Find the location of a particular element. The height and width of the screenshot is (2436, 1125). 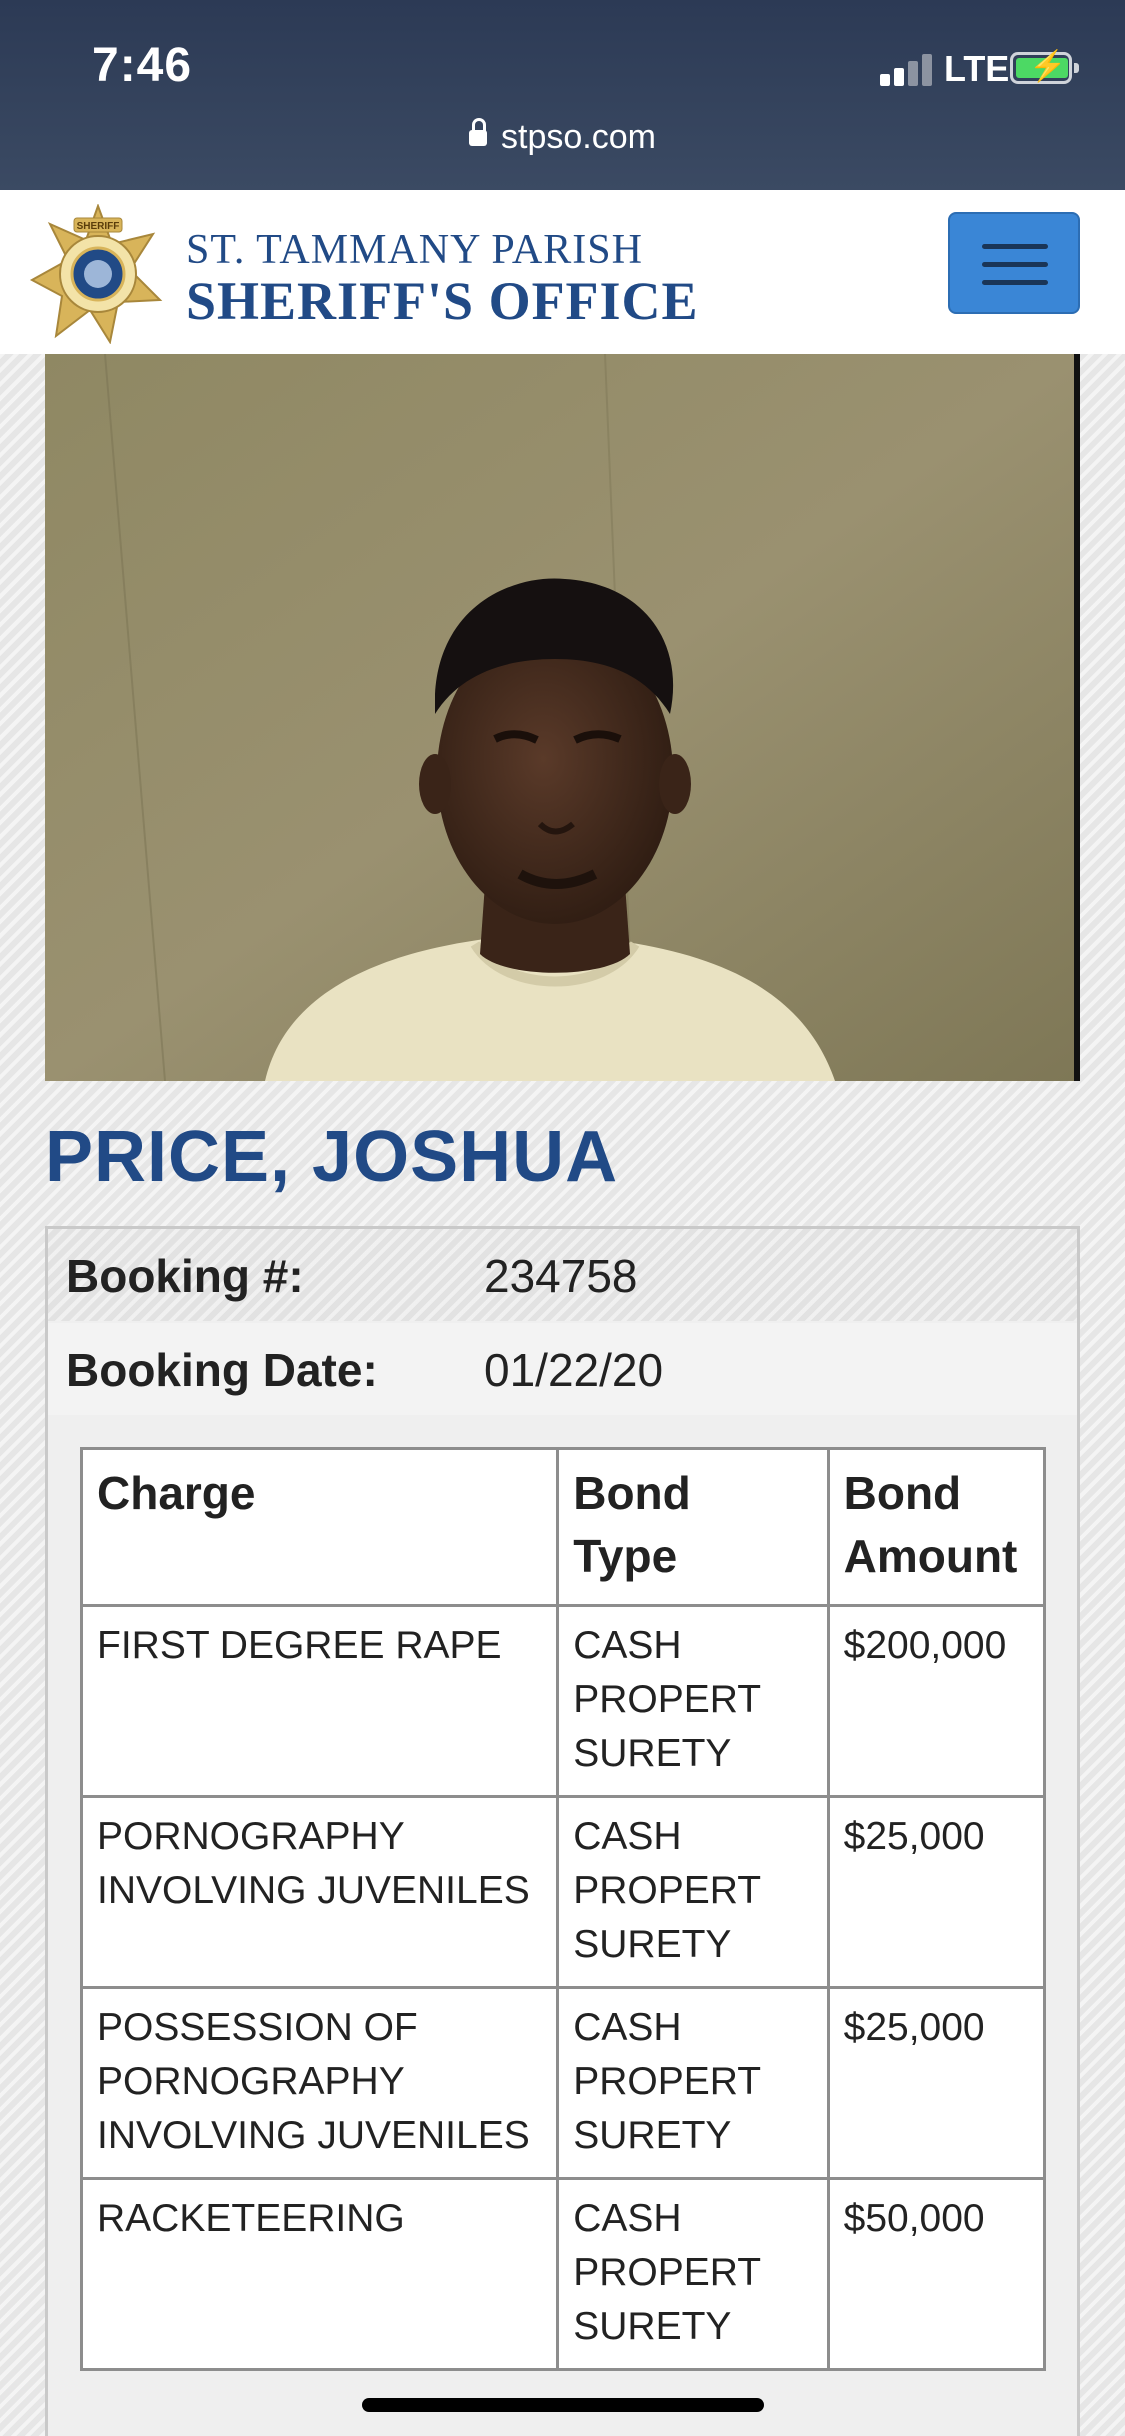

booking-number-row: Booking #: 234758 is located at coordinates (562, 1275).